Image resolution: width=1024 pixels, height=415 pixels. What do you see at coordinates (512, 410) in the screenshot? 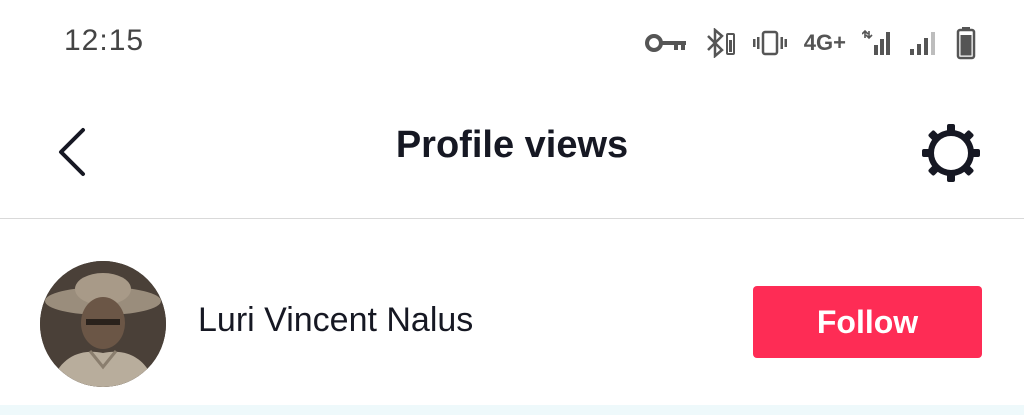
I see `next-row-edge` at bounding box center [512, 410].